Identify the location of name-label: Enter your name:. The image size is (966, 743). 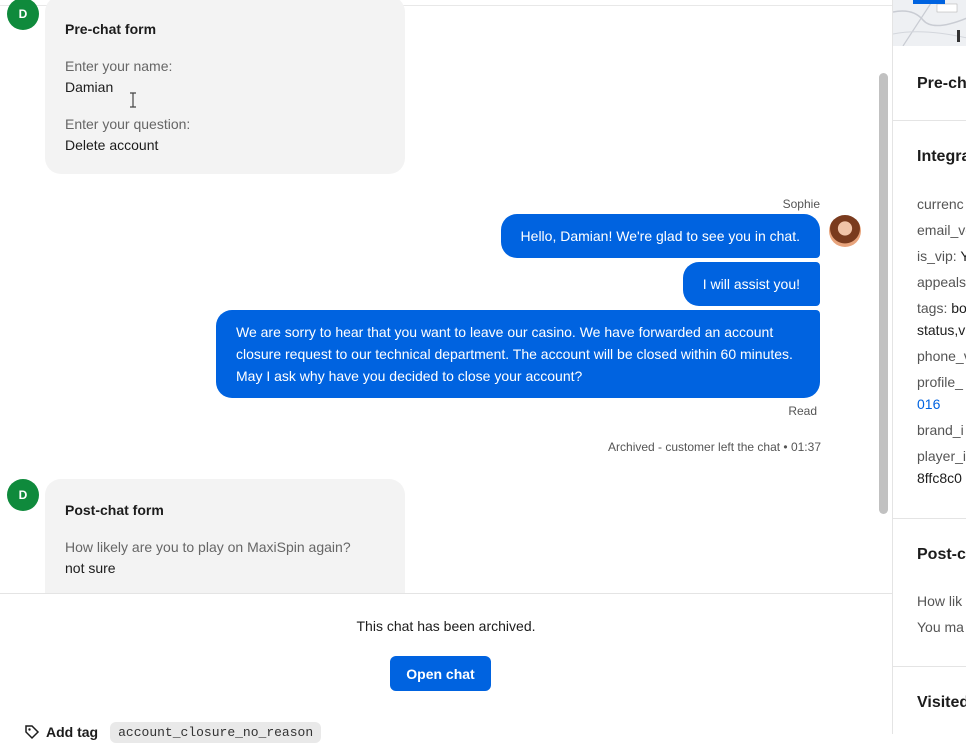
(119, 66).